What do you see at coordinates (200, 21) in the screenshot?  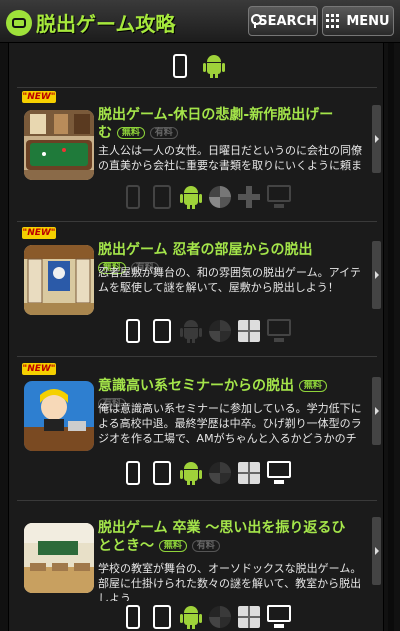 I see `app-header: 脱出ゲーム攻略 SEARCH MENU` at bounding box center [200, 21].